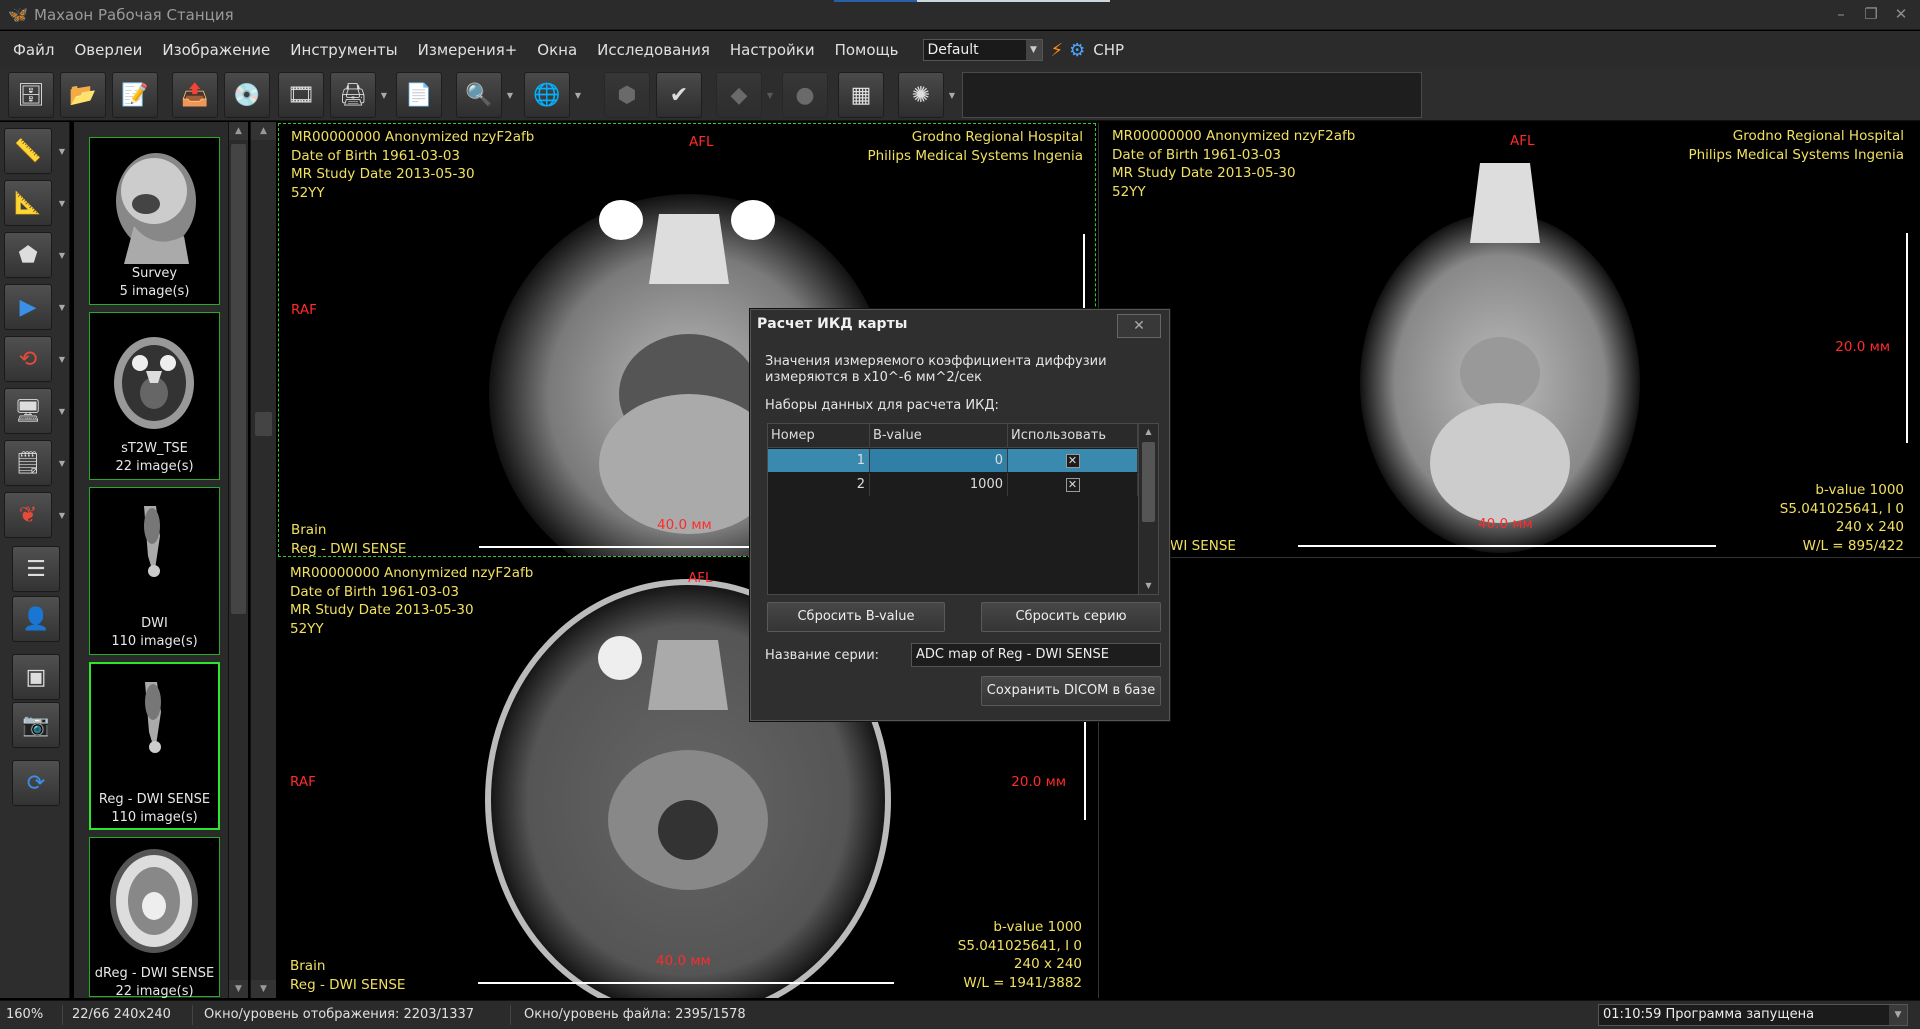 Image resolution: width=1920 pixels, height=1029 pixels. Describe the element at coordinates (34, 463) in the screenshot. I see `annotation-tool: 🗒 ▼` at that location.